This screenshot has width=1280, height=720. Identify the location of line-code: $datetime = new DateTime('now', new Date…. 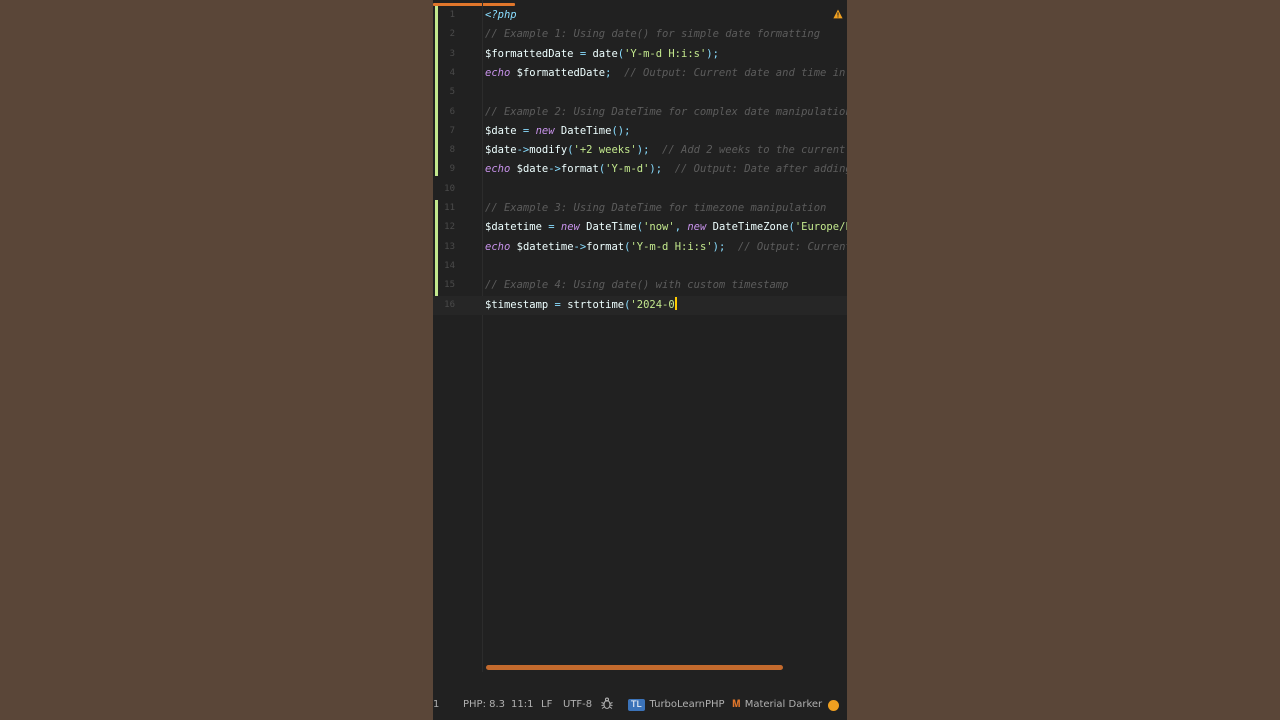
(666, 227).